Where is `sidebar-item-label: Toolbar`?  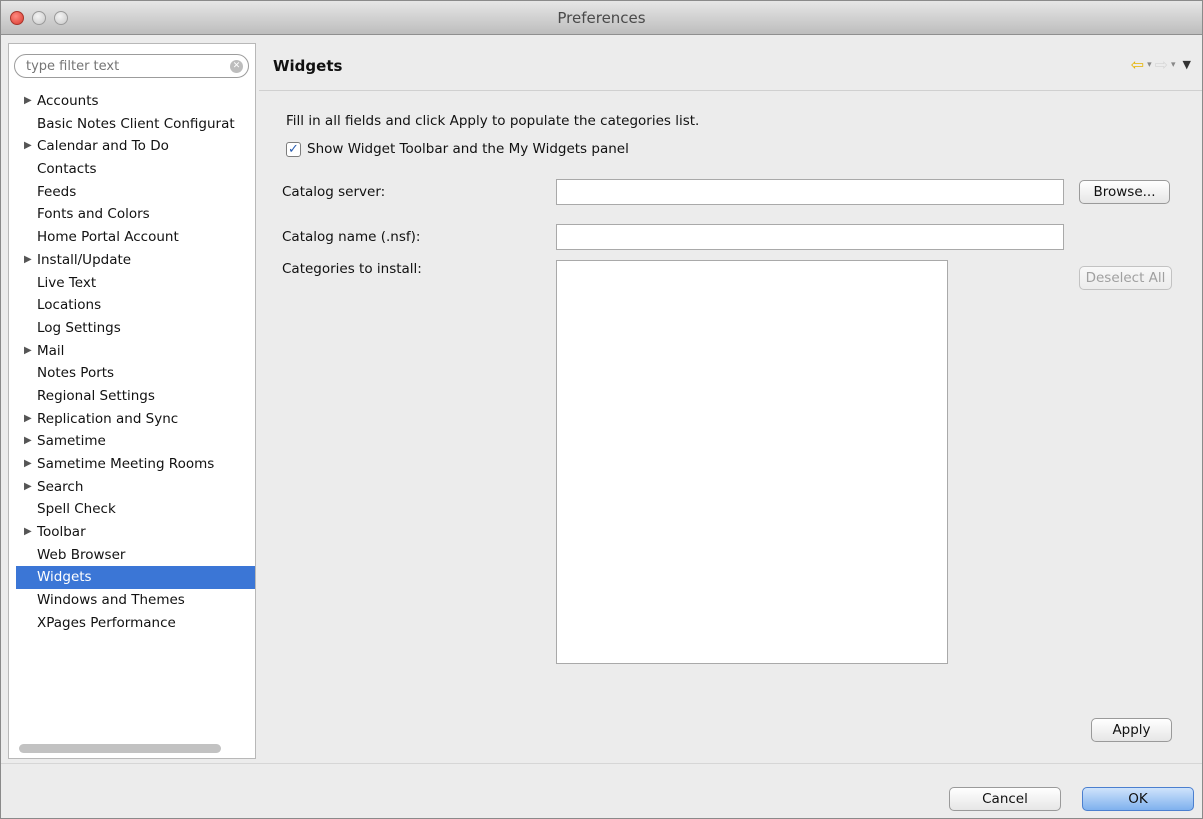
sidebar-item-label: Toolbar is located at coordinates (61, 532).